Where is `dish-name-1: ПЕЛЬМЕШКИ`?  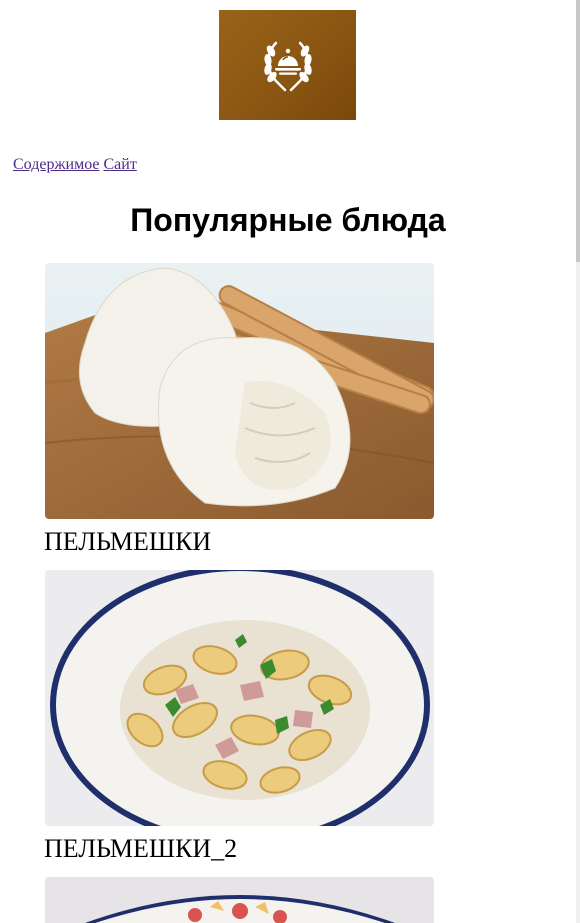
dish-name-1: ПЕЛЬМЕШКИ is located at coordinates (127, 542).